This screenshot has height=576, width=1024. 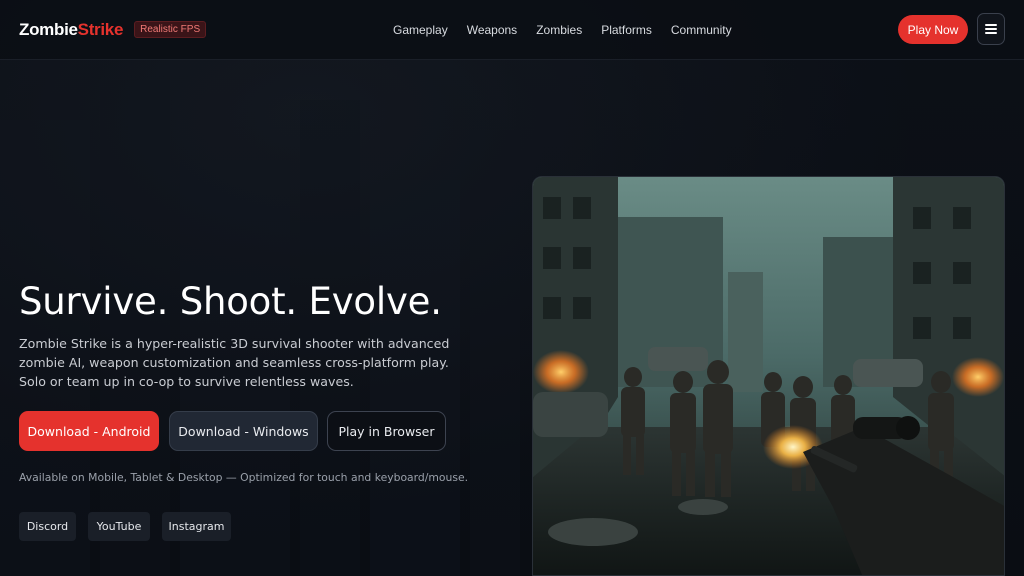 I want to click on realistic-fps-badge: Realistic FPS, so click(x=170, y=29).